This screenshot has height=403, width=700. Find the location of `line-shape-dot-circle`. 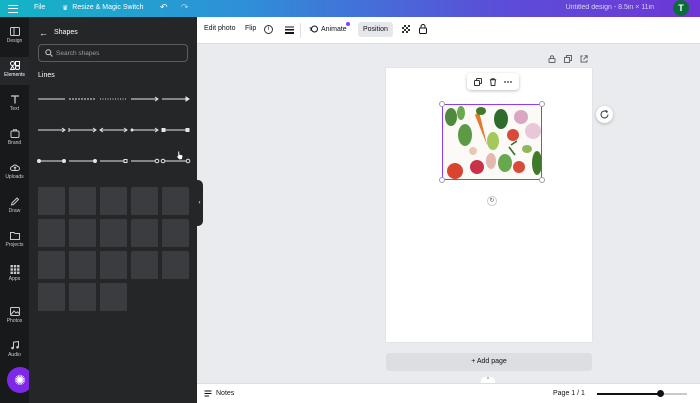

line-shape-dot-circle is located at coordinates (82, 161).